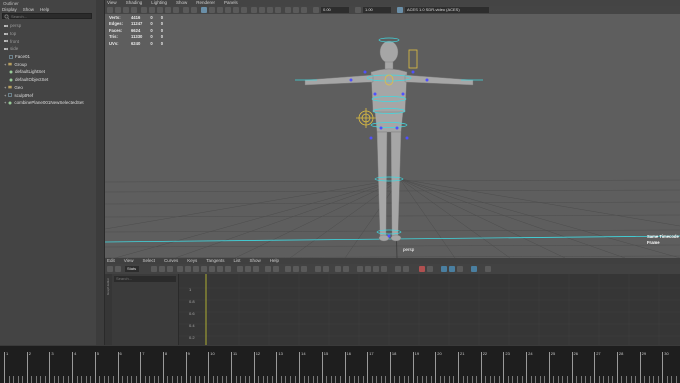 The height and width of the screenshot is (383, 680). I want to click on auto-tangent-icon, so click(180, 269).